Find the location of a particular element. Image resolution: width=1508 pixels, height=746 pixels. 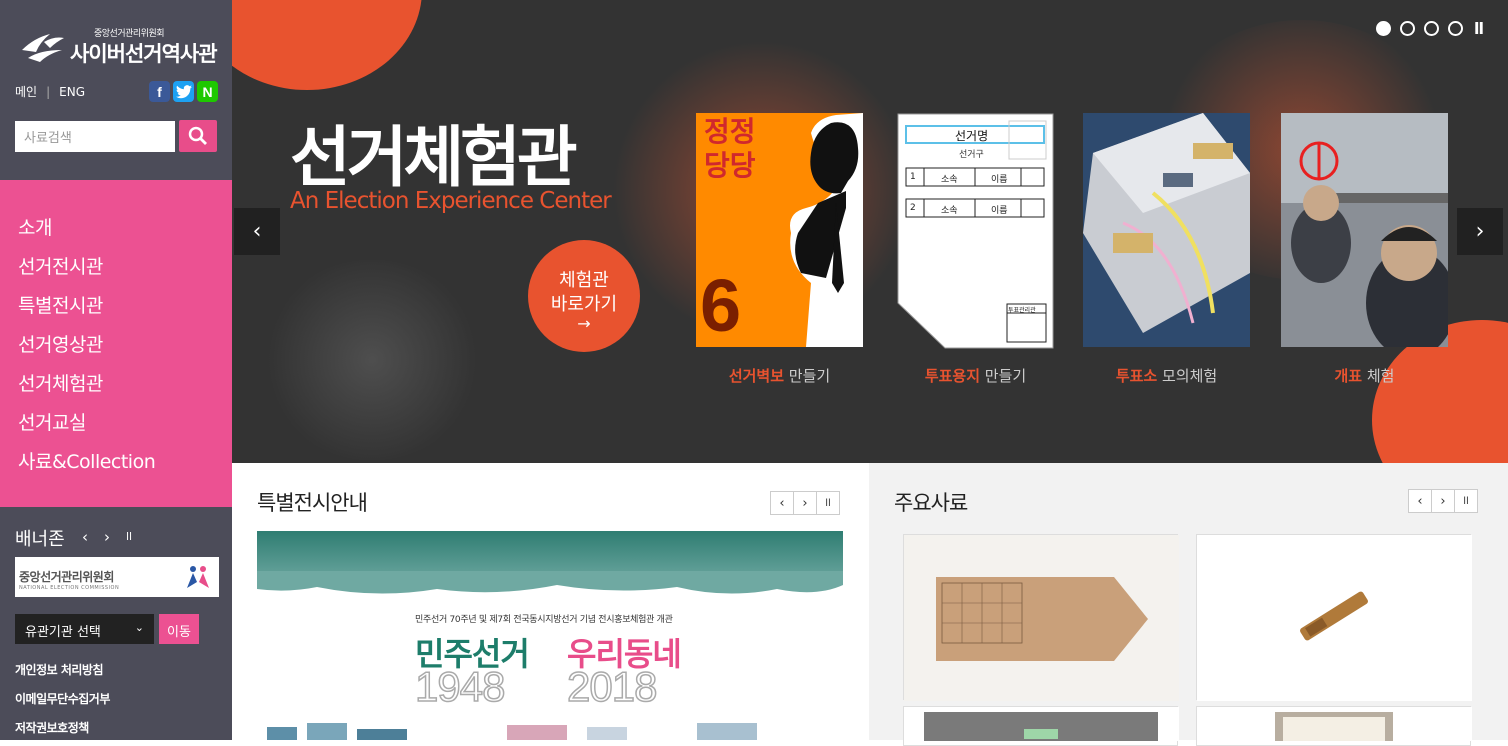

ballot-envelope-image is located at coordinates (1041, 618).